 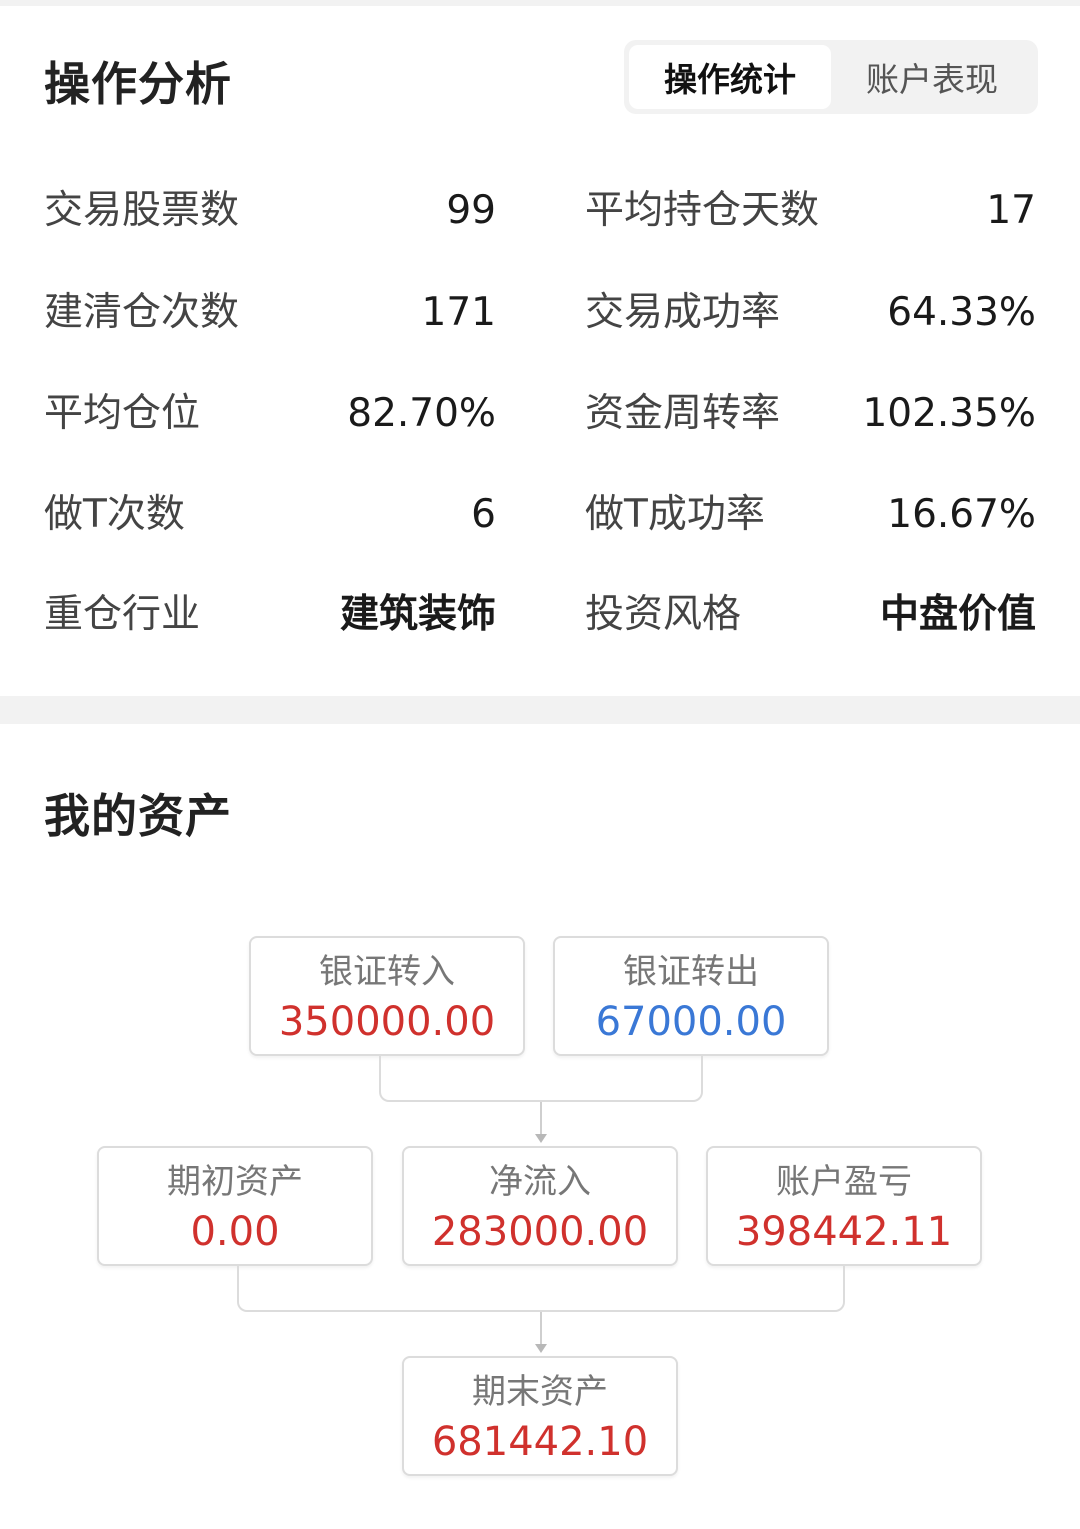 I want to click on stat-value: 64.33%, so click(x=961, y=312).